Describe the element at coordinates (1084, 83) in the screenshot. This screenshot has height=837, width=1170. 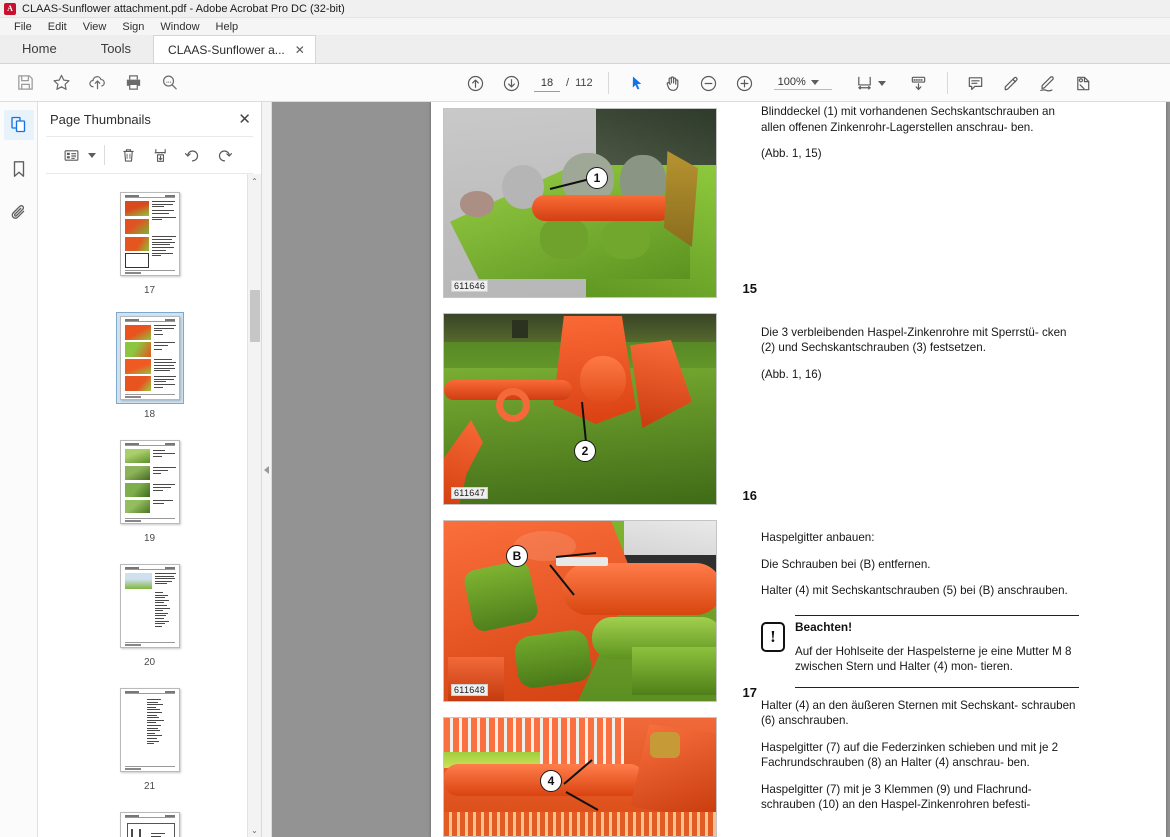
I see `stamp-icon` at that location.